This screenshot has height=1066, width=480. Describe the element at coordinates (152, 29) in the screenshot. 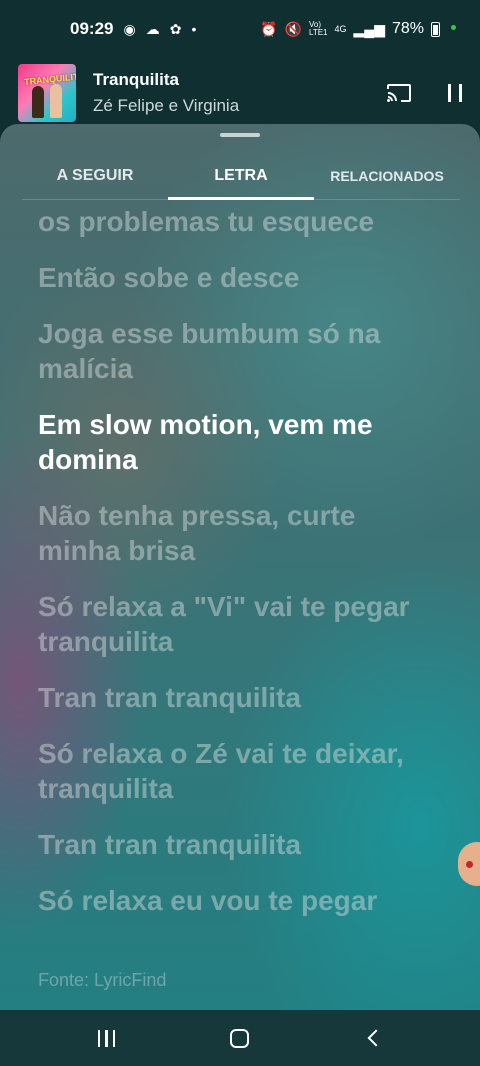

I see `cloud-icon: ☁` at that location.